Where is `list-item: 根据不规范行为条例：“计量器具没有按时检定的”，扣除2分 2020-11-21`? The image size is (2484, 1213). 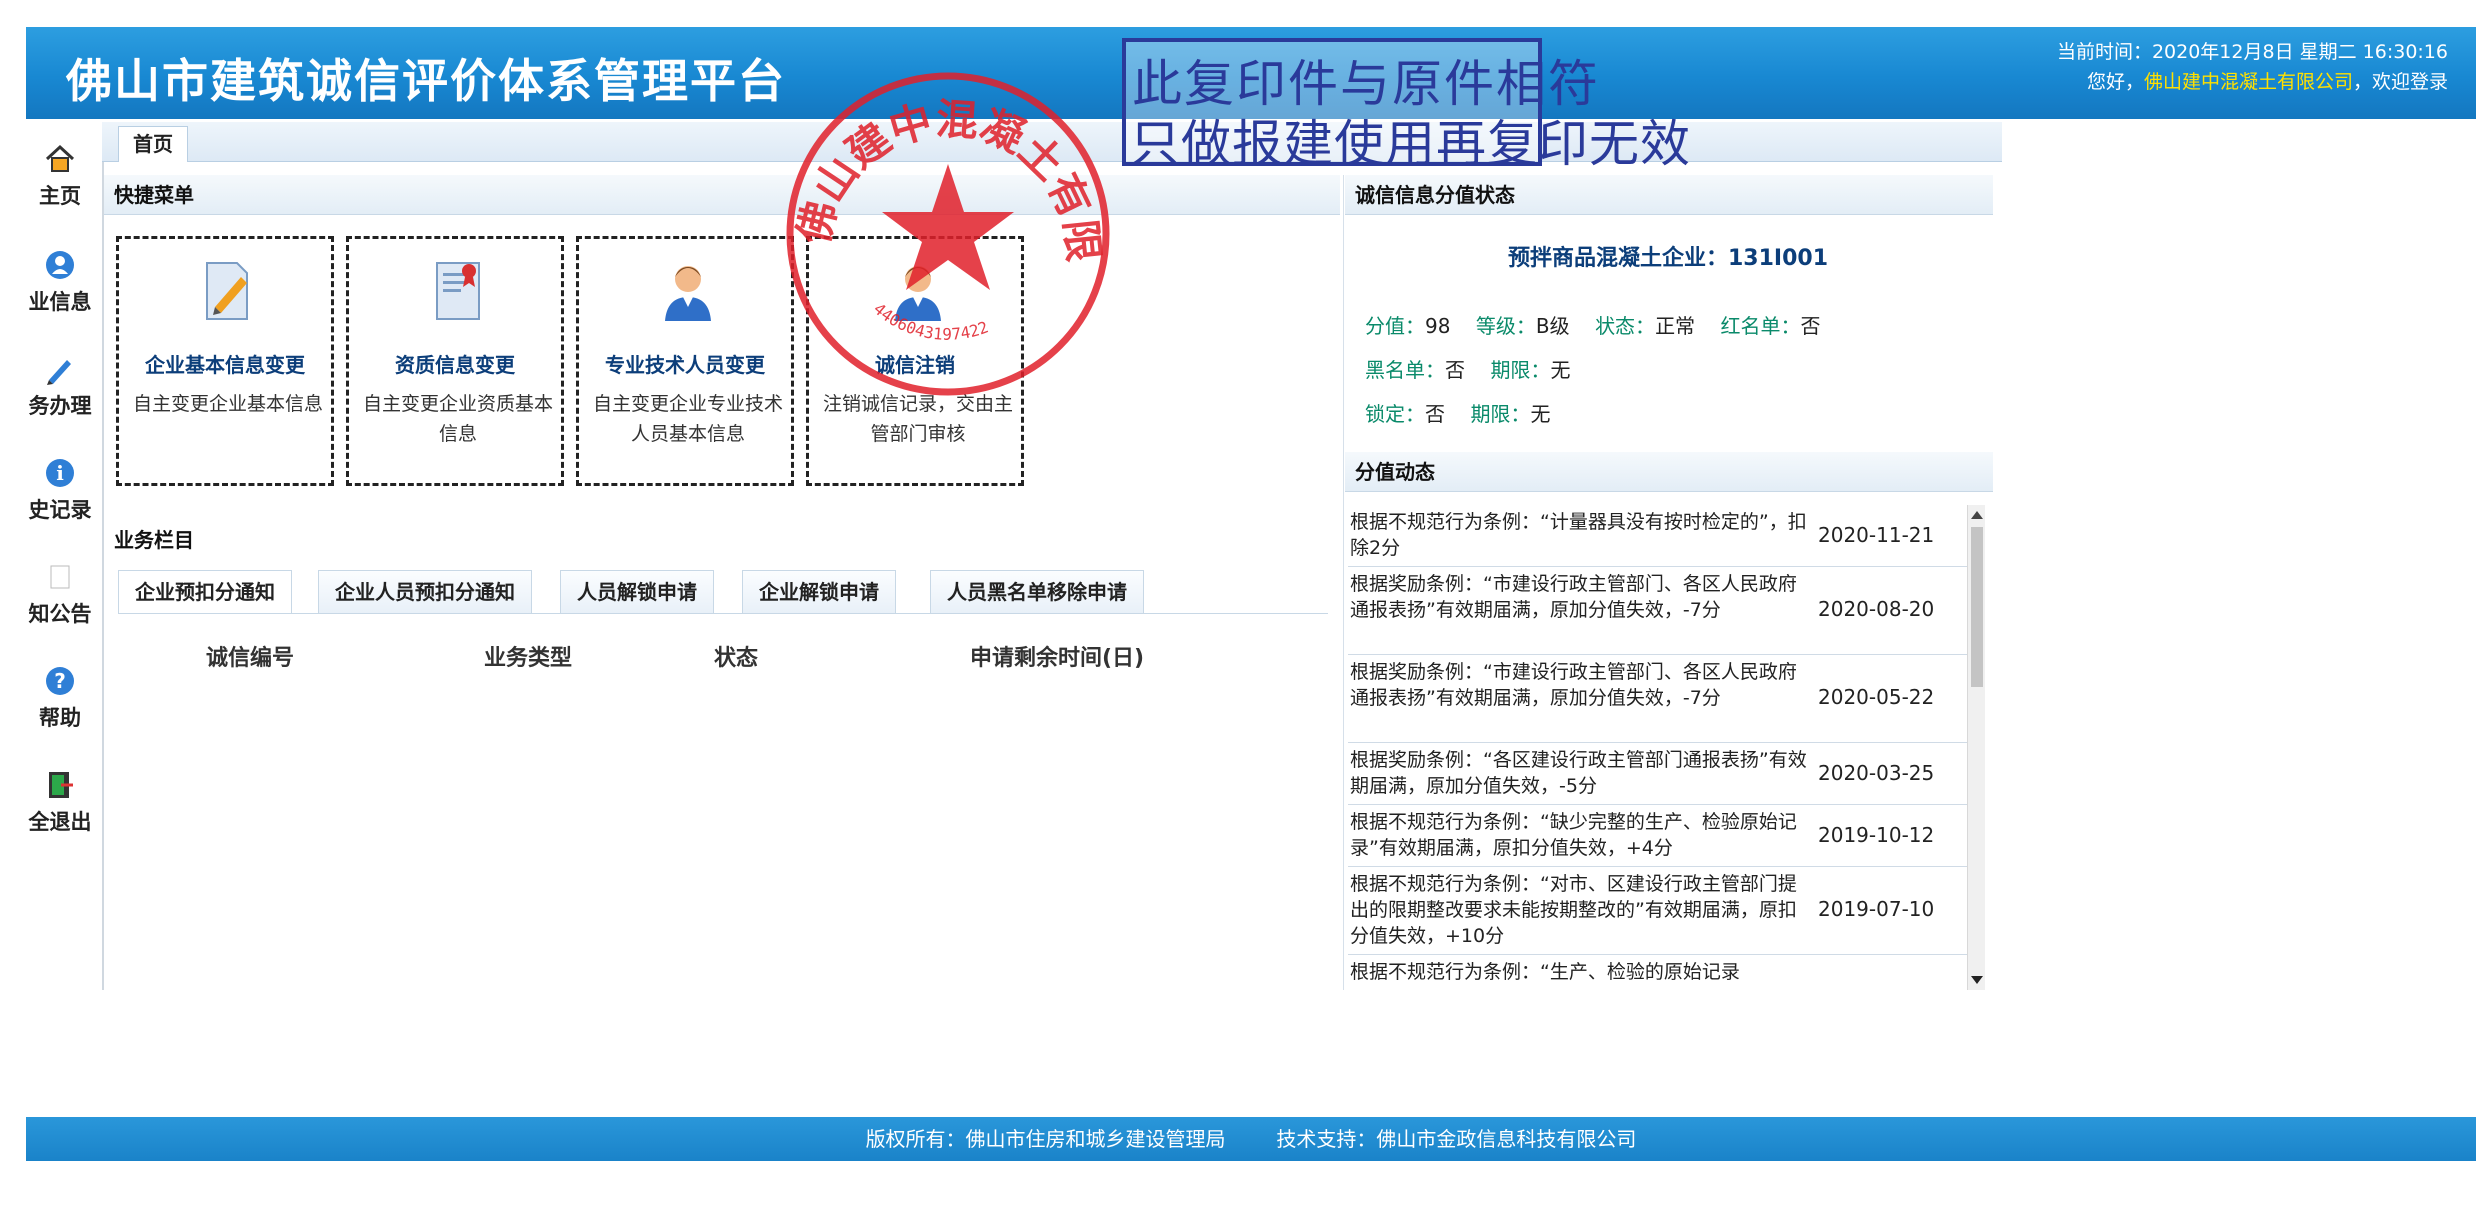
list-item: 根据不规范行为条例：“计量器具没有按时检定的”，扣除2分 2020-11-21 is located at coordinates (1658, 536).